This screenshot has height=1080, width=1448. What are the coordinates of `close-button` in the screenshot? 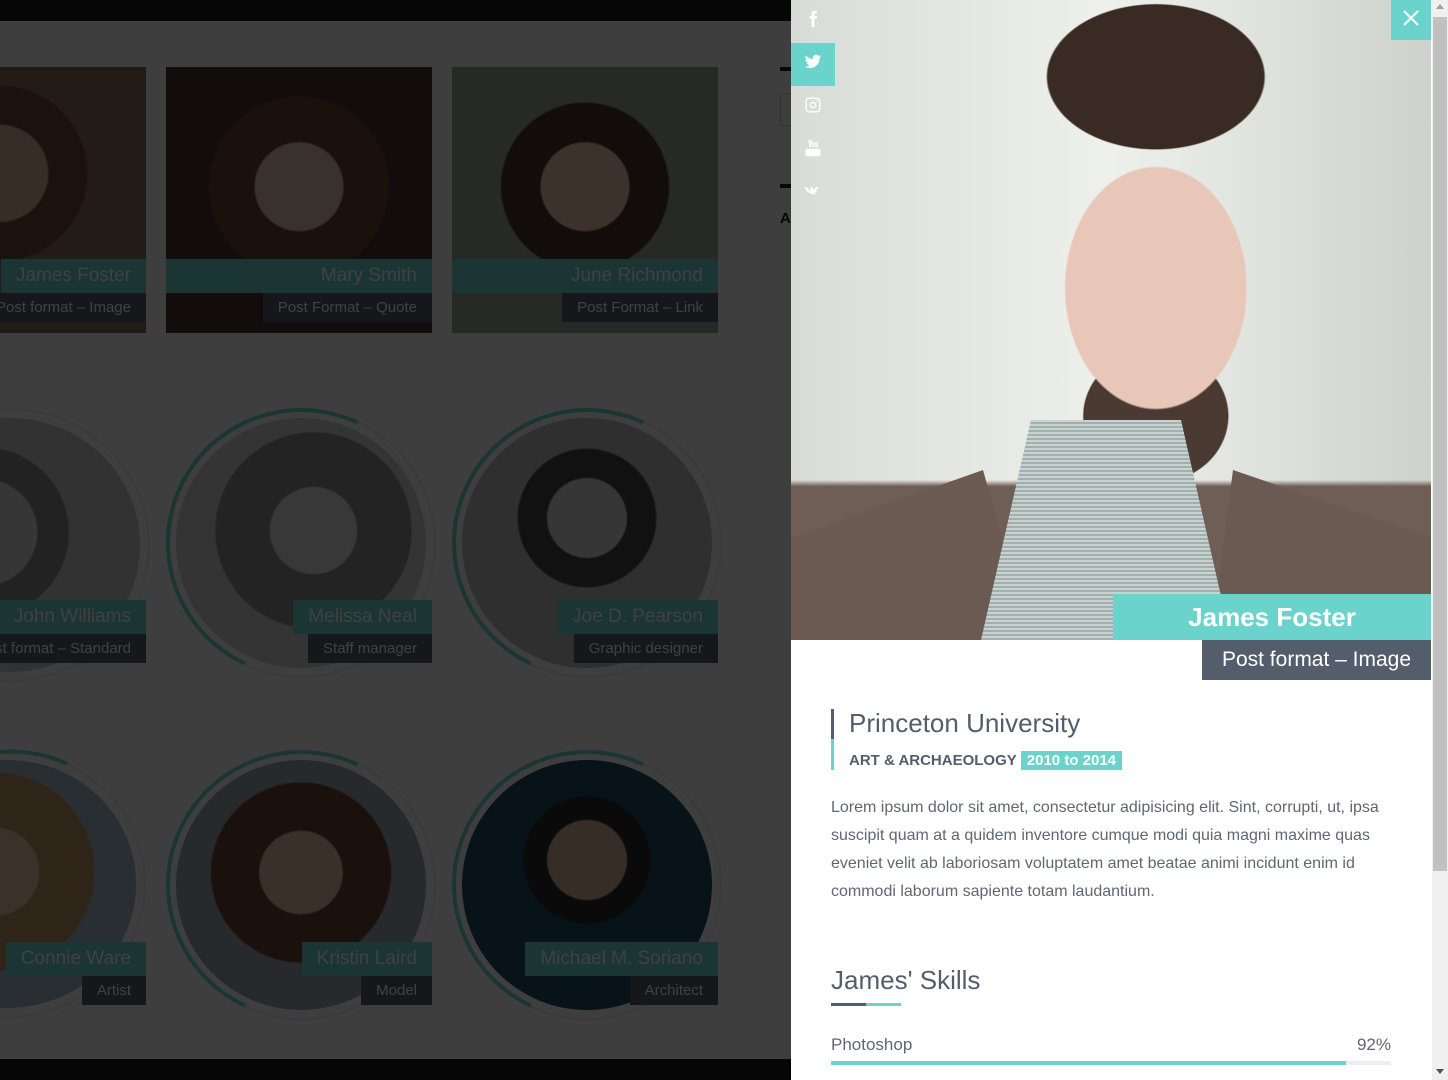 It's located at (1411, 20).